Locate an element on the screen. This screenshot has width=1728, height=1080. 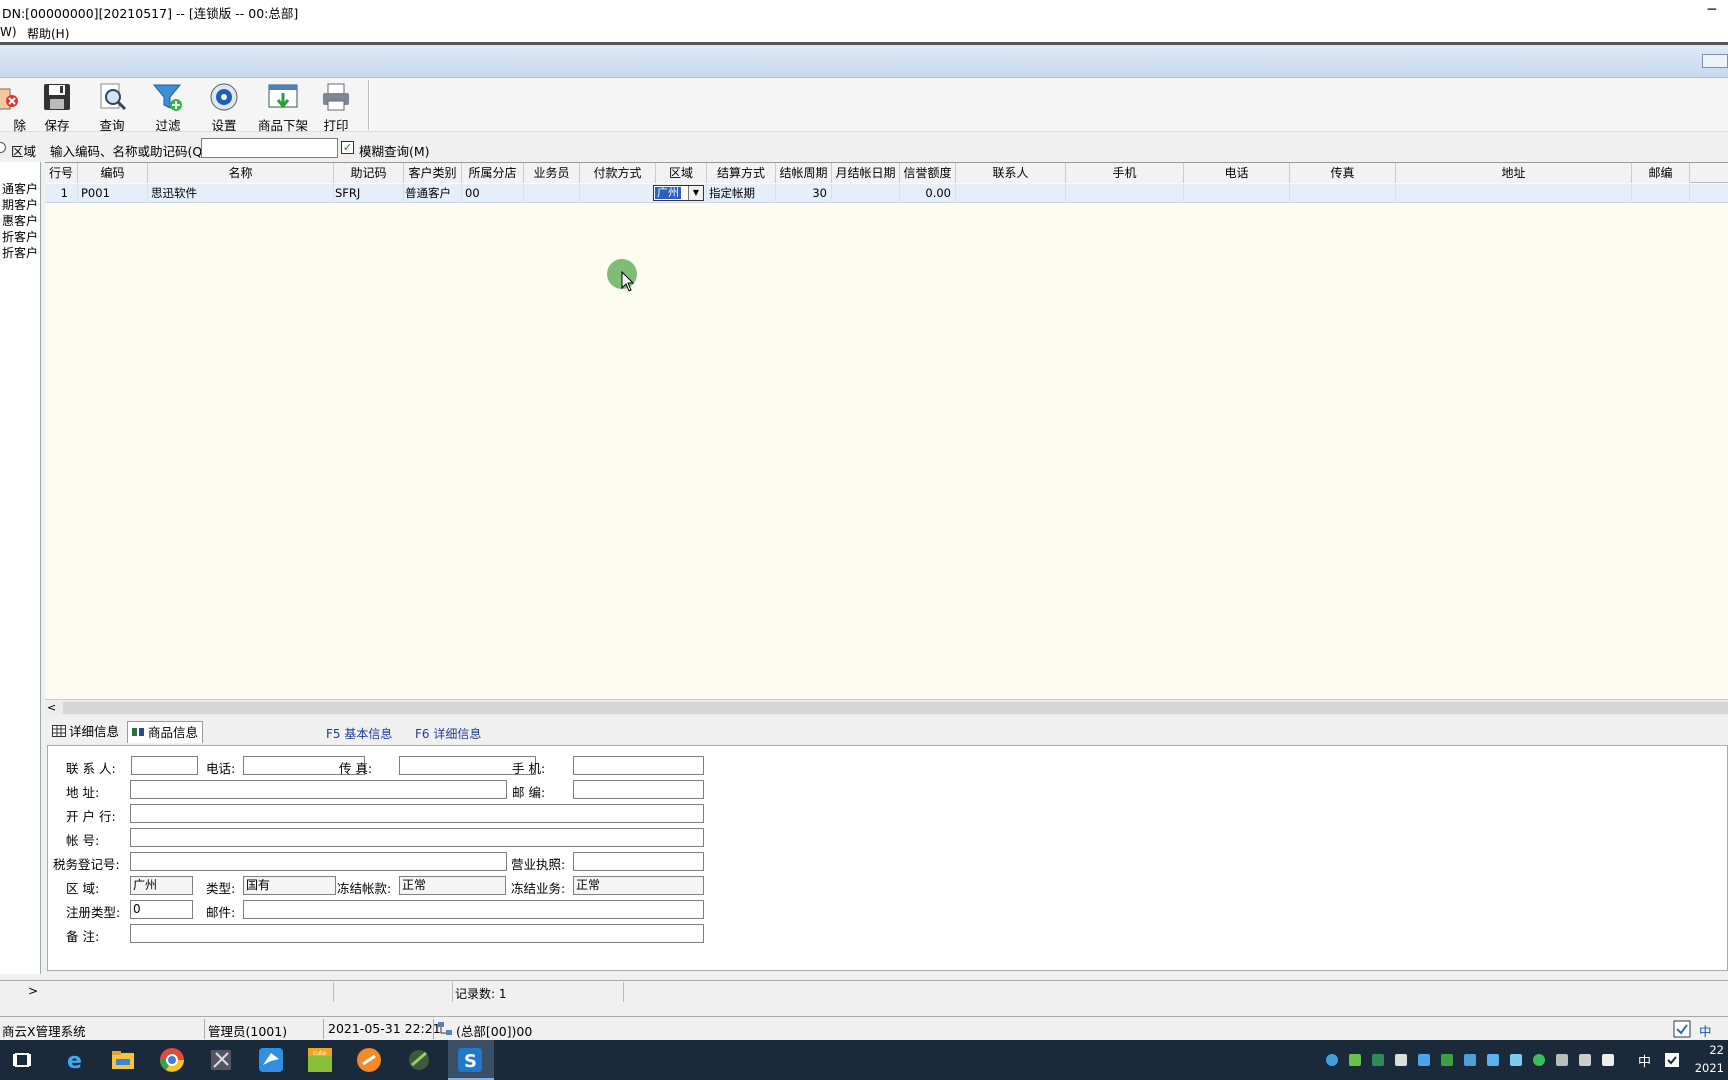
region-select-value: 广州 is located at coordinates (668, 192).